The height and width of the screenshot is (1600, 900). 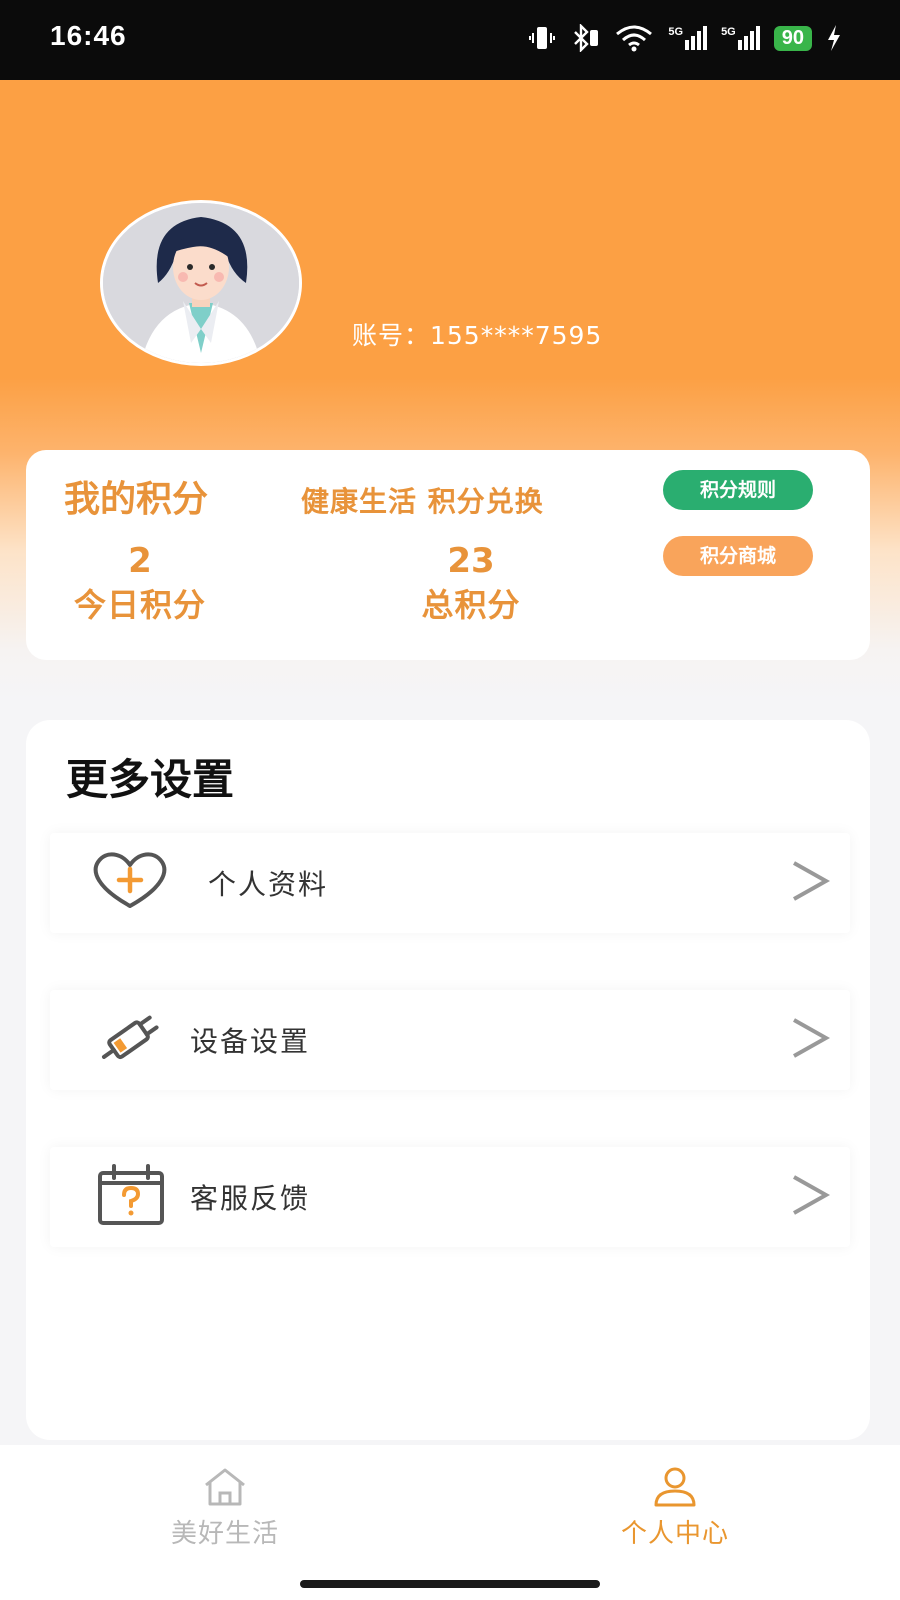 I want to click on vibrate-icon, so click(x=542, y=38).